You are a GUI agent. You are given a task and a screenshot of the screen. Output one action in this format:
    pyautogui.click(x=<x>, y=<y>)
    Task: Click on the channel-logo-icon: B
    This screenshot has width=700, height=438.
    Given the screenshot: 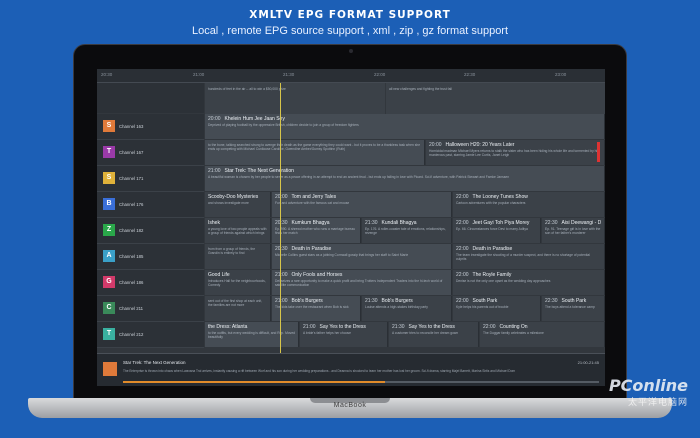 What is the action you would take?
    pyautogui.click(x=109, y=204)
    